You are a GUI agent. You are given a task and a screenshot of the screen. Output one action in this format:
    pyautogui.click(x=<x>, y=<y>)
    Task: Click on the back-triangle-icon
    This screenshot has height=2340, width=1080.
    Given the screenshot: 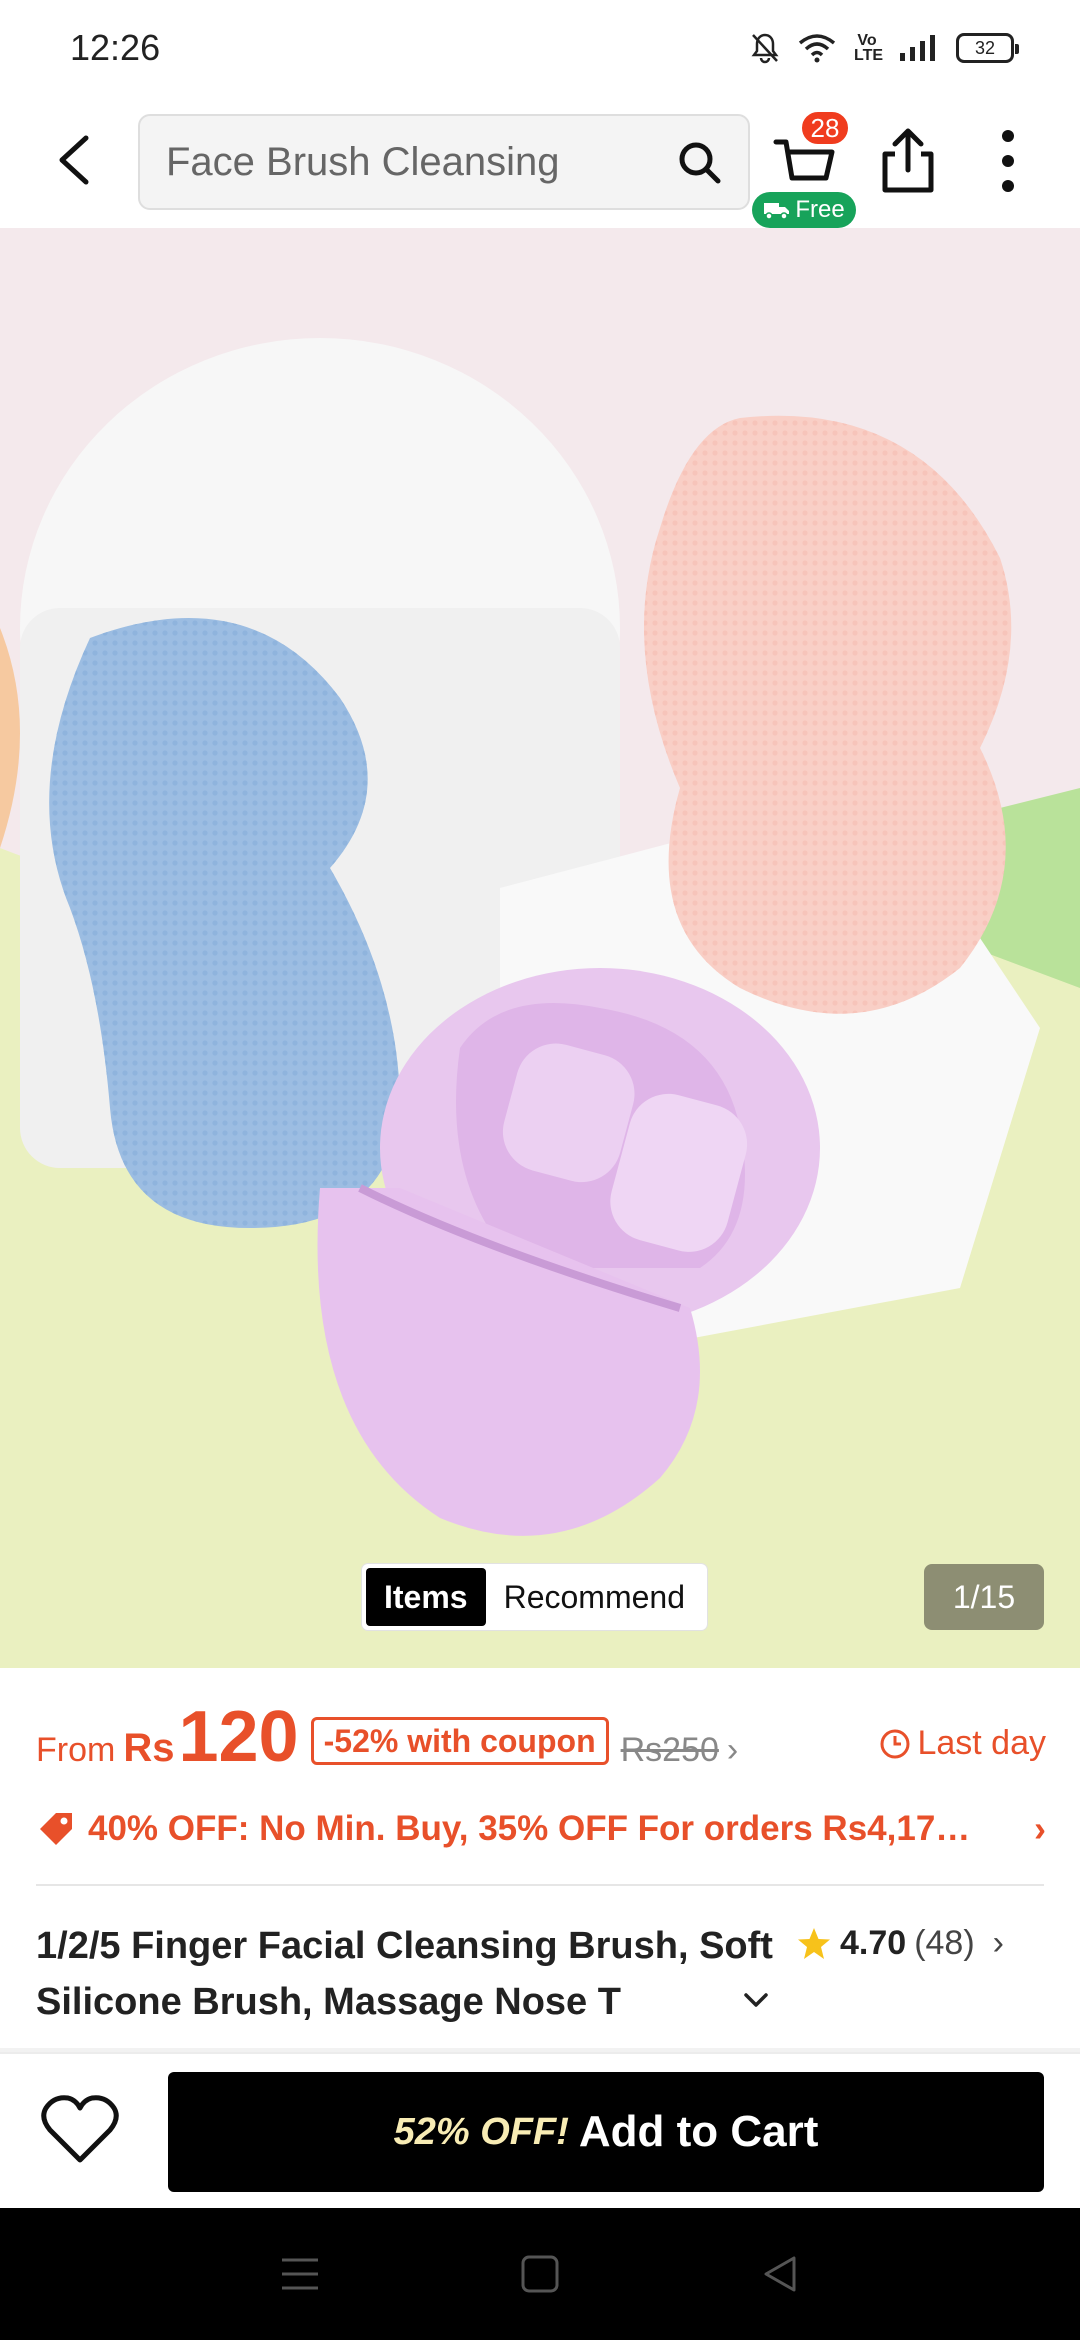 What is the action you would take?
    pyautogui.click(x=780, y=2274)
    